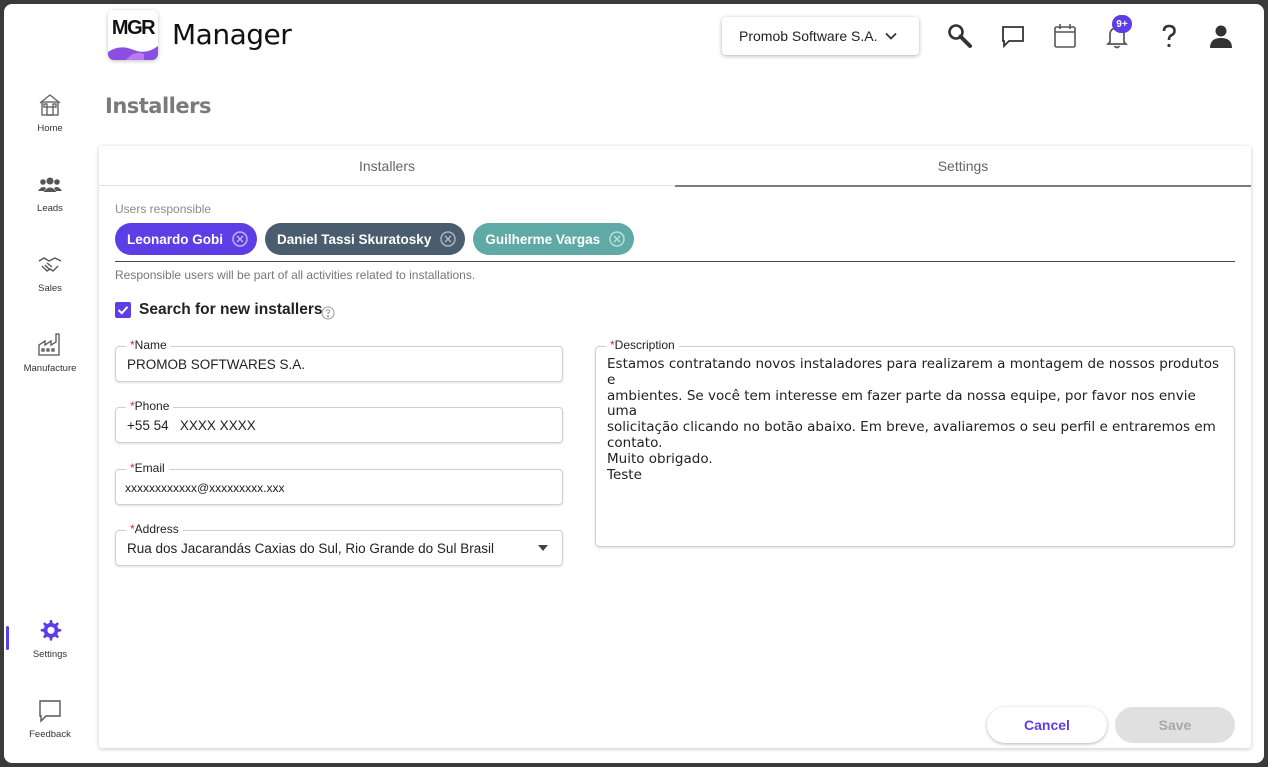 This screenshot has width=1268, height=767. What do you see at coordinates (50, 280) in the screenshot?
I see `sidebar-item-sales: Sales` at bounding box center [50, 280].